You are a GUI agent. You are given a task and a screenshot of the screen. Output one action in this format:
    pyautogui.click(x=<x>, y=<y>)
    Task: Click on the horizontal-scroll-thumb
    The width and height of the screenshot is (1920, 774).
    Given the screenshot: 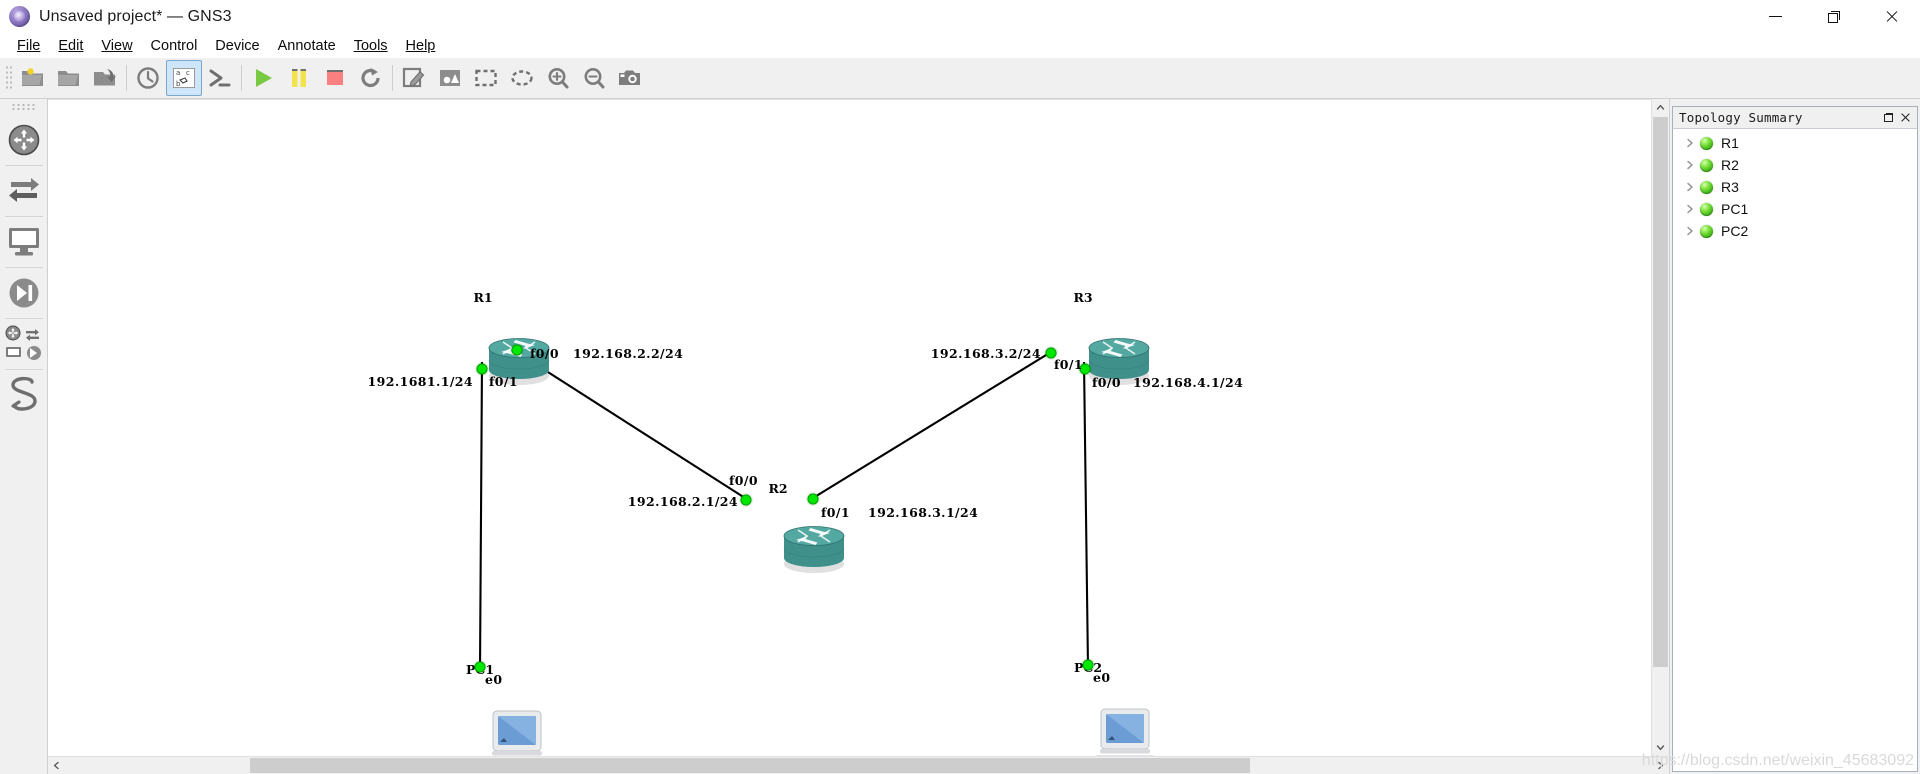 What is the action you would take?
    pyautogui.click(x=750, y=765)
    